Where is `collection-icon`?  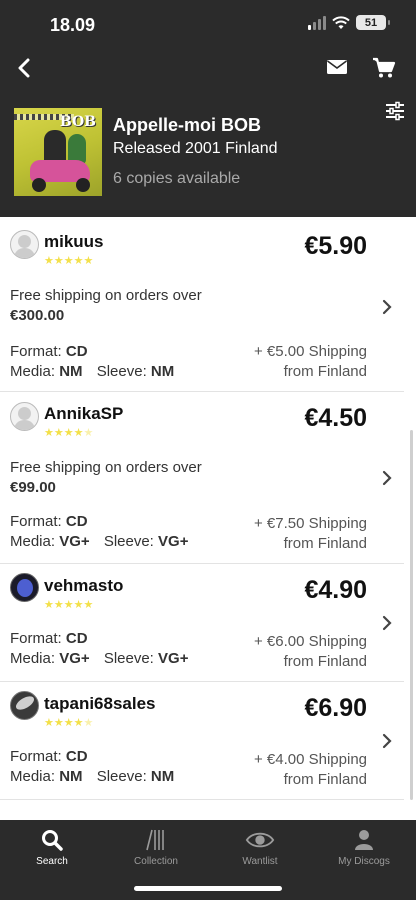 collection-icon is located at coordinates (155, 840).